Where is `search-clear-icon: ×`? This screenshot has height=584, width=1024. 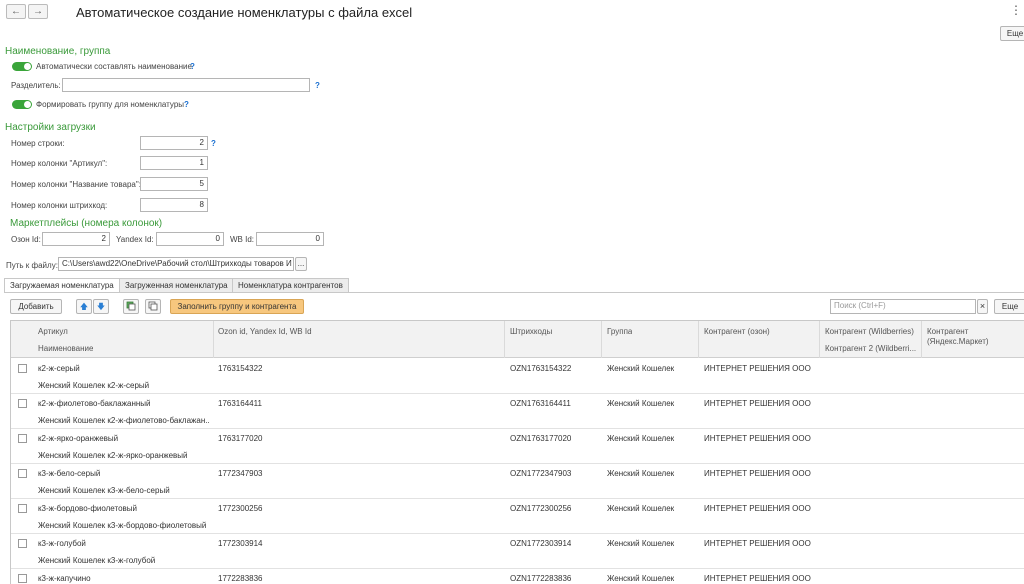 search-clear-icon: × is located at coordinates (982, 306).